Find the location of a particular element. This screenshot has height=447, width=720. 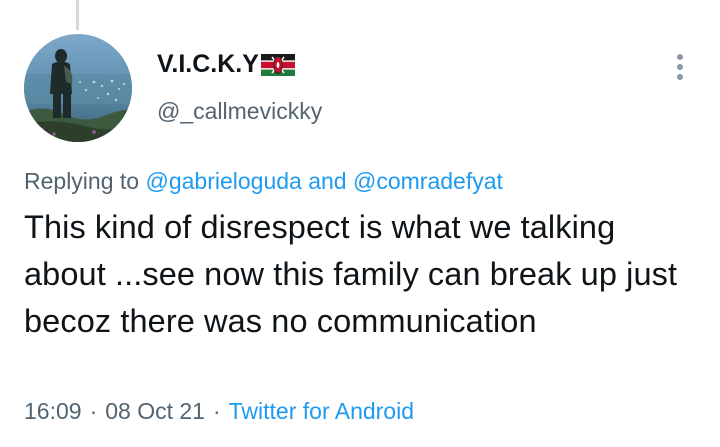

tweet-metadata: 16:09 · 08 Oct 21 · Twitter for Android is located at coordinates (219, 411).